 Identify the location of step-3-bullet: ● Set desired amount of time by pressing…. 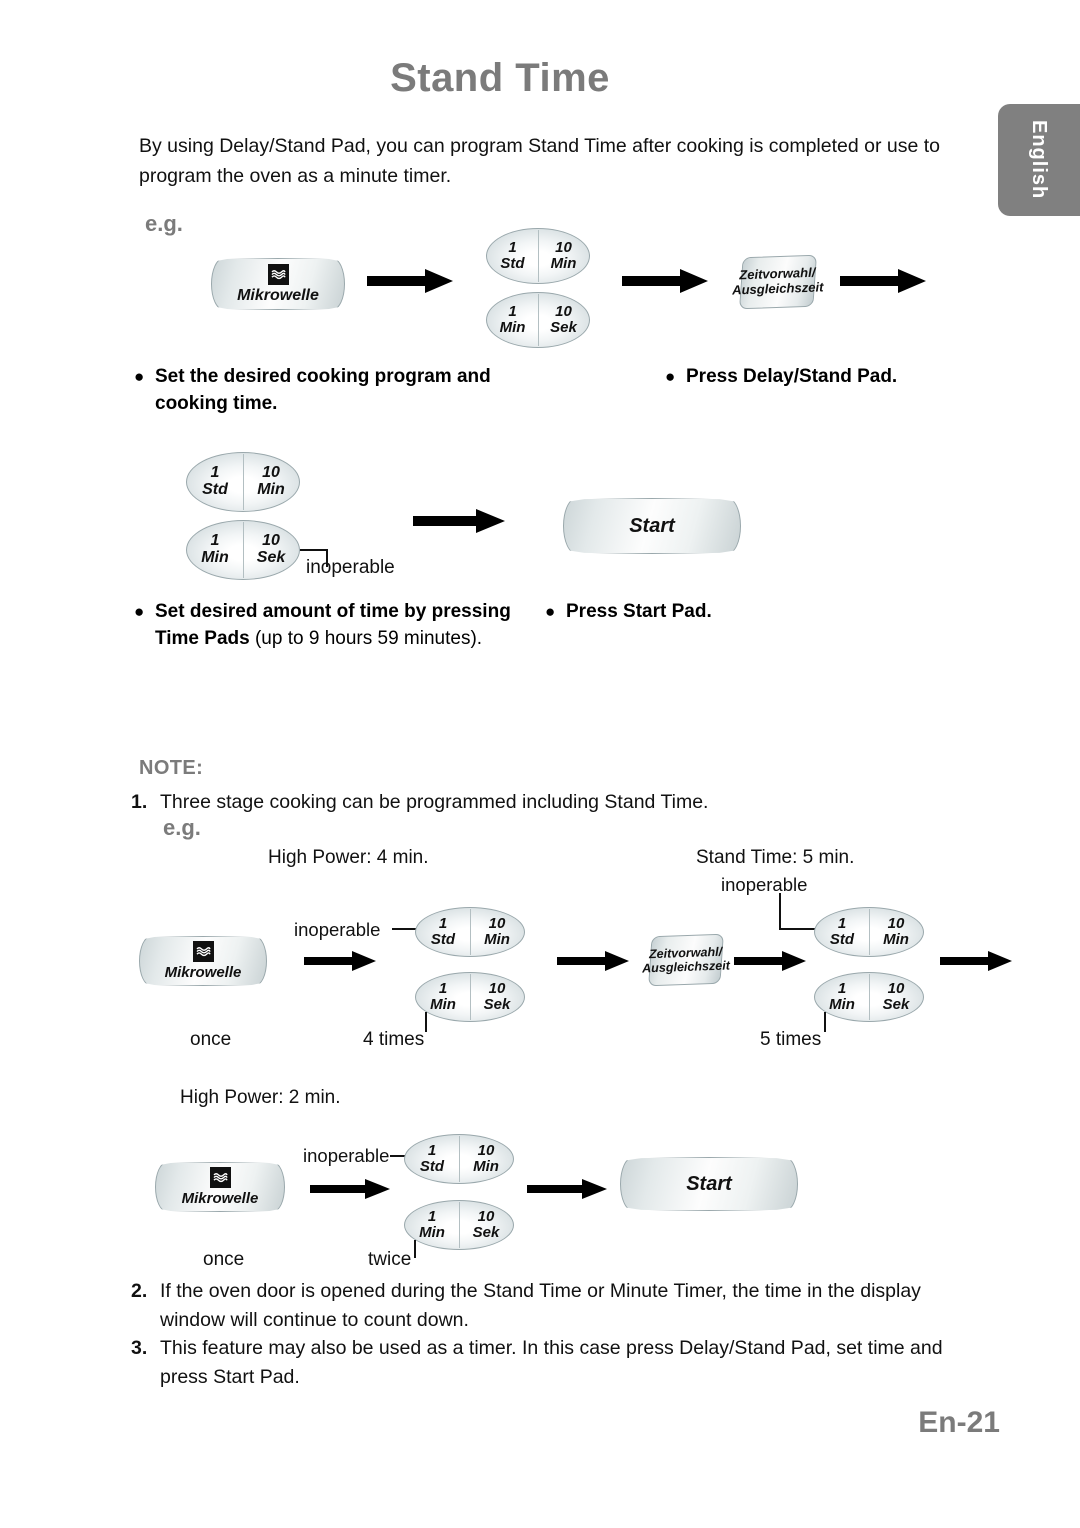
(344, 625).